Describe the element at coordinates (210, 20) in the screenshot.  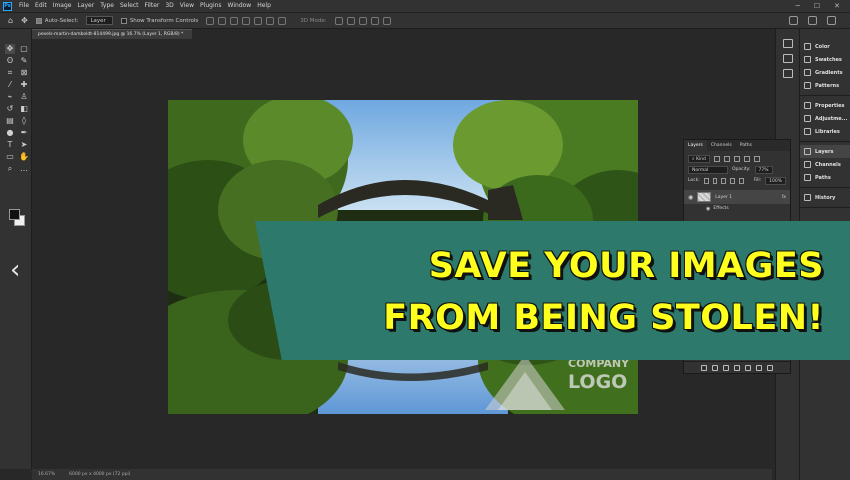
I see `align-left-icon` at that location.